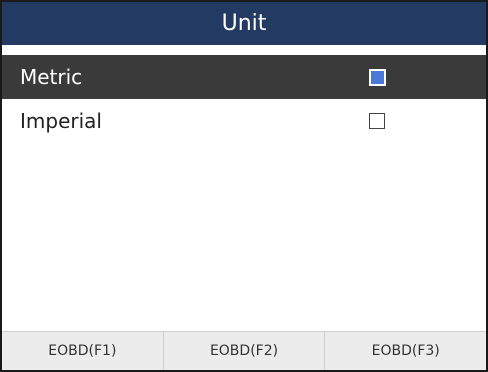 The height and width of the screenshot is (372, 488). Describe the element at coordinates (51, 77) in the screenshot. I see `unit-option-label: Metric` at that location.